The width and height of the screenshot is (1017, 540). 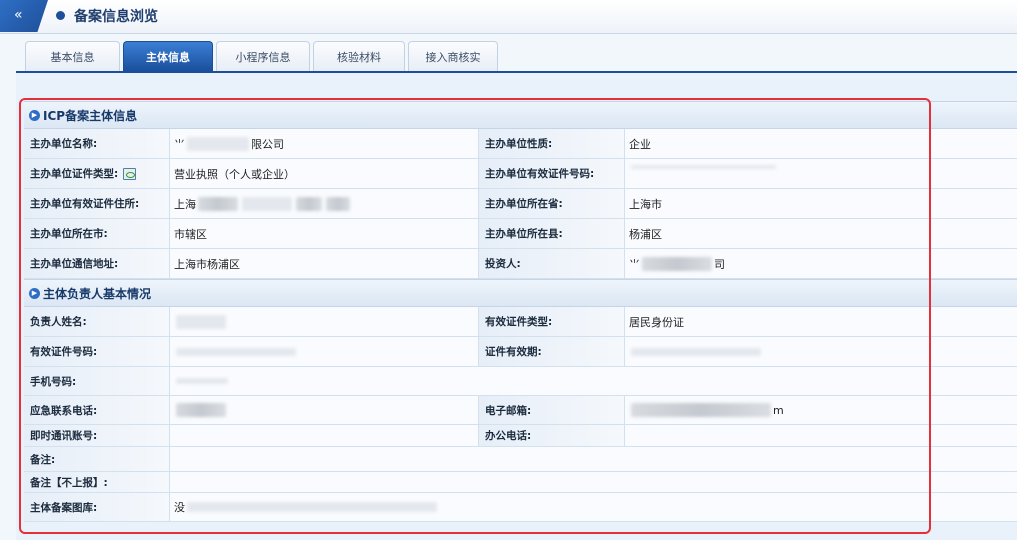 I want to click on cert-number-value, so click(x=821, y=173).